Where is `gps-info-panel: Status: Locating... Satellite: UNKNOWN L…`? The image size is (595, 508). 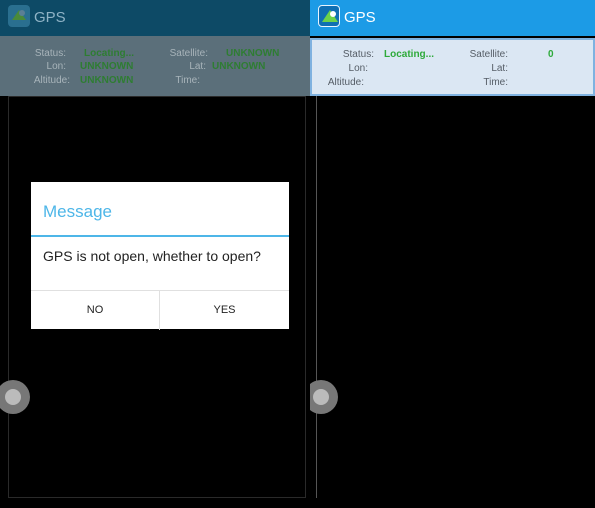
gps-info-panel: Status: Locating... Satellite: UNKNOWN L… is located at coordinates (155, 66).